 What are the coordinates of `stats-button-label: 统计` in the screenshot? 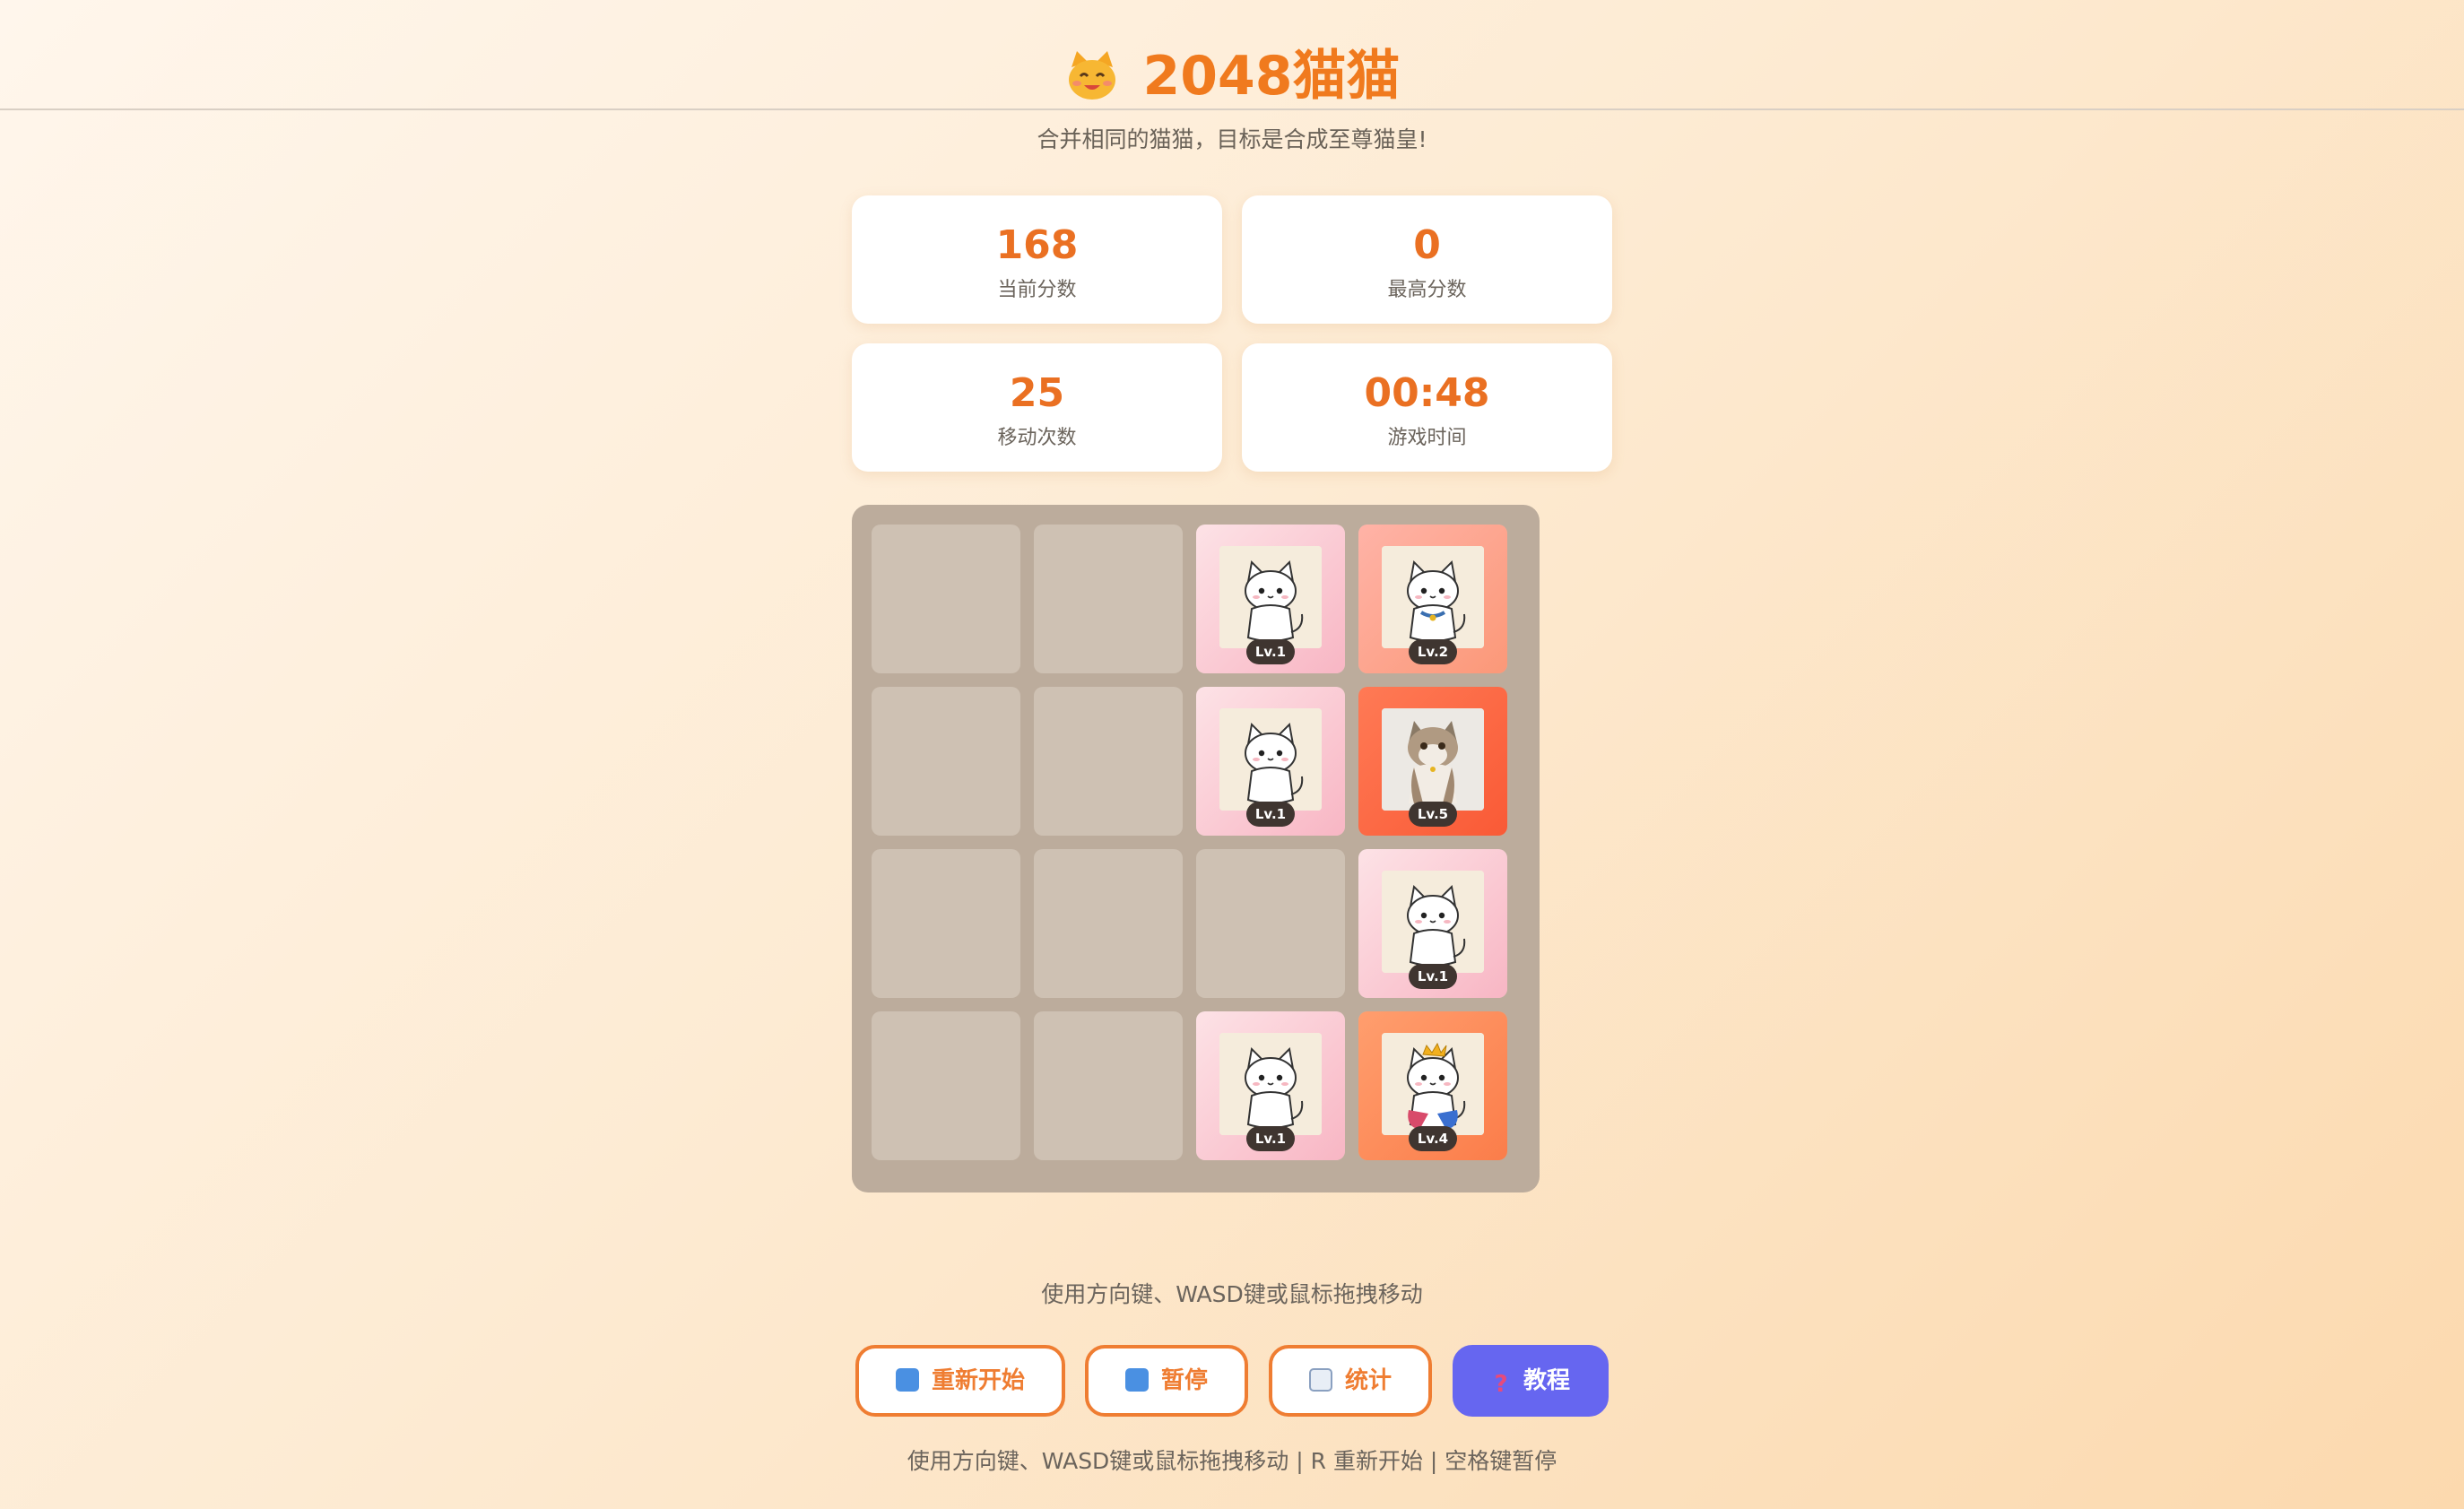 It's located at (1368, 1380).